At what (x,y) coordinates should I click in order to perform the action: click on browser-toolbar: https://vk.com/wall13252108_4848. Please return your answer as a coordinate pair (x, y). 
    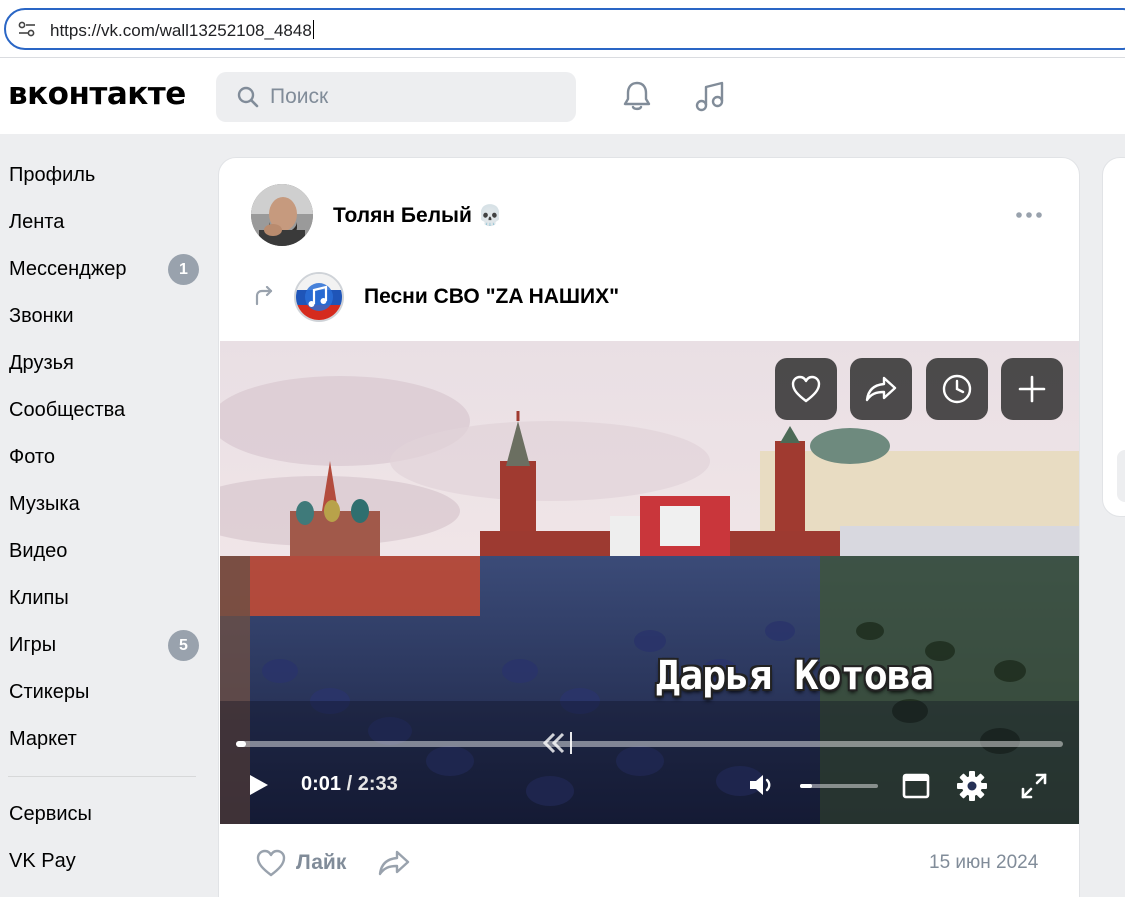
    Looking at the image, I should click on (562, 29).